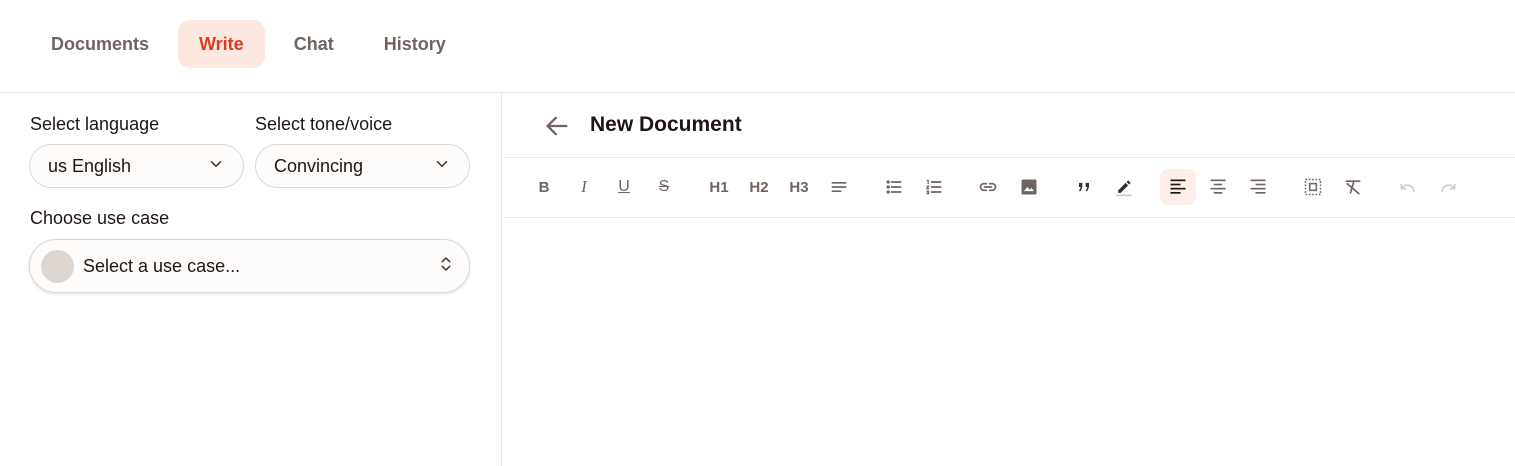 The image size is (1515, 466). I want to click on underline-button: U, so click(624, 187).